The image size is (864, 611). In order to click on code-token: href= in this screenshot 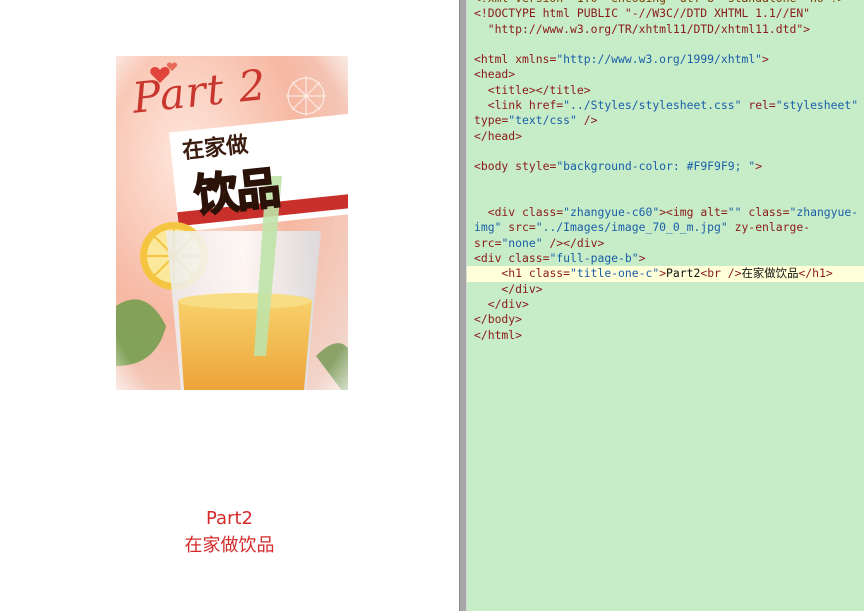, I will do `click(546, 105)`.